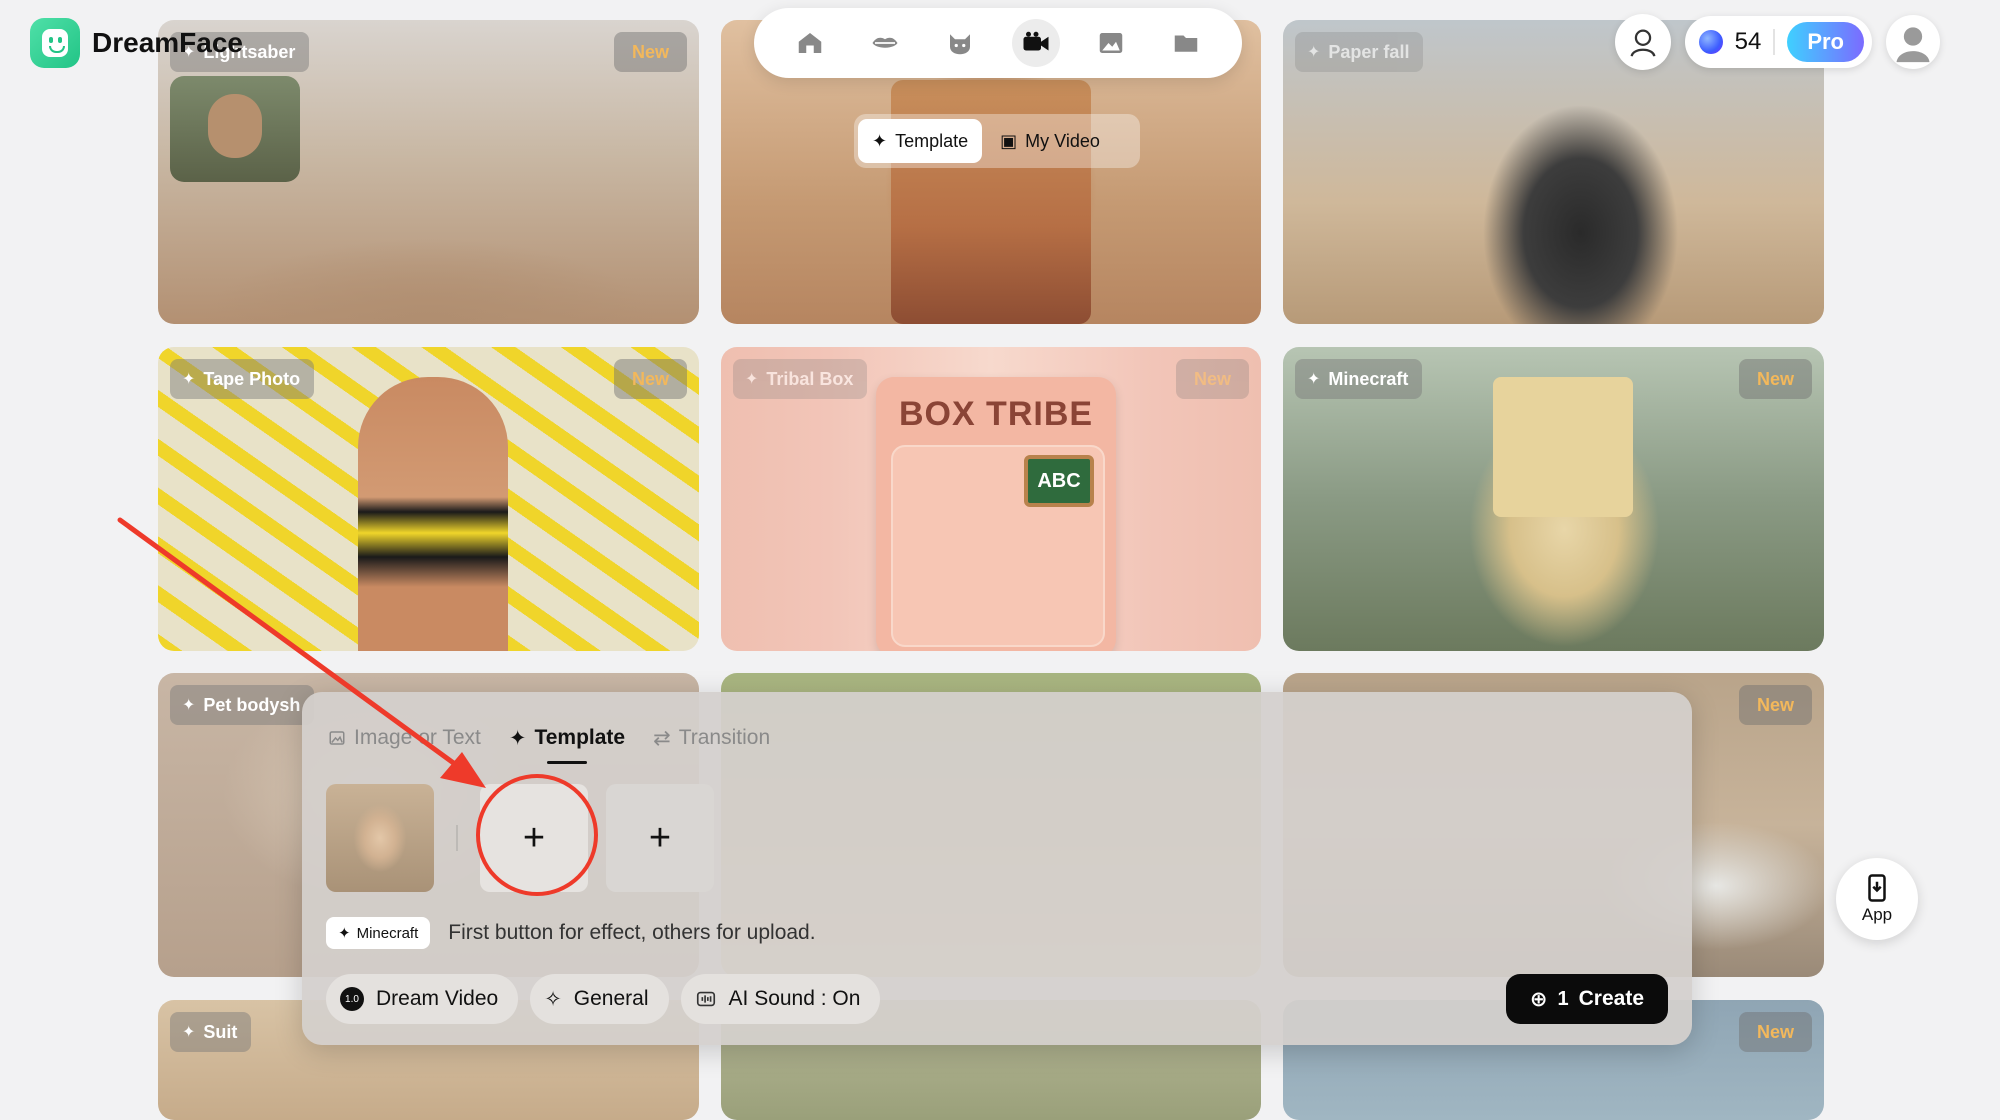  I want to click on my-video-toggle-button: ▣ My Video, so click(1050, 141).